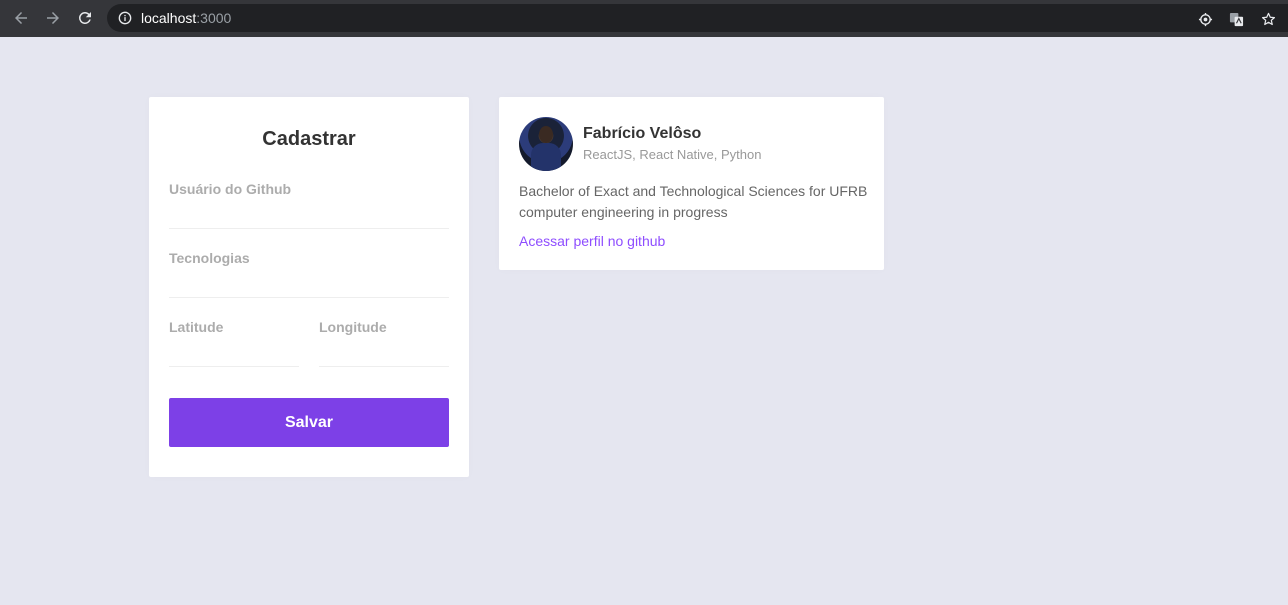  What do you see at coordinates (384, 353) in the screenshot?
I see `longitude-input` at bounding box center [384, 353].